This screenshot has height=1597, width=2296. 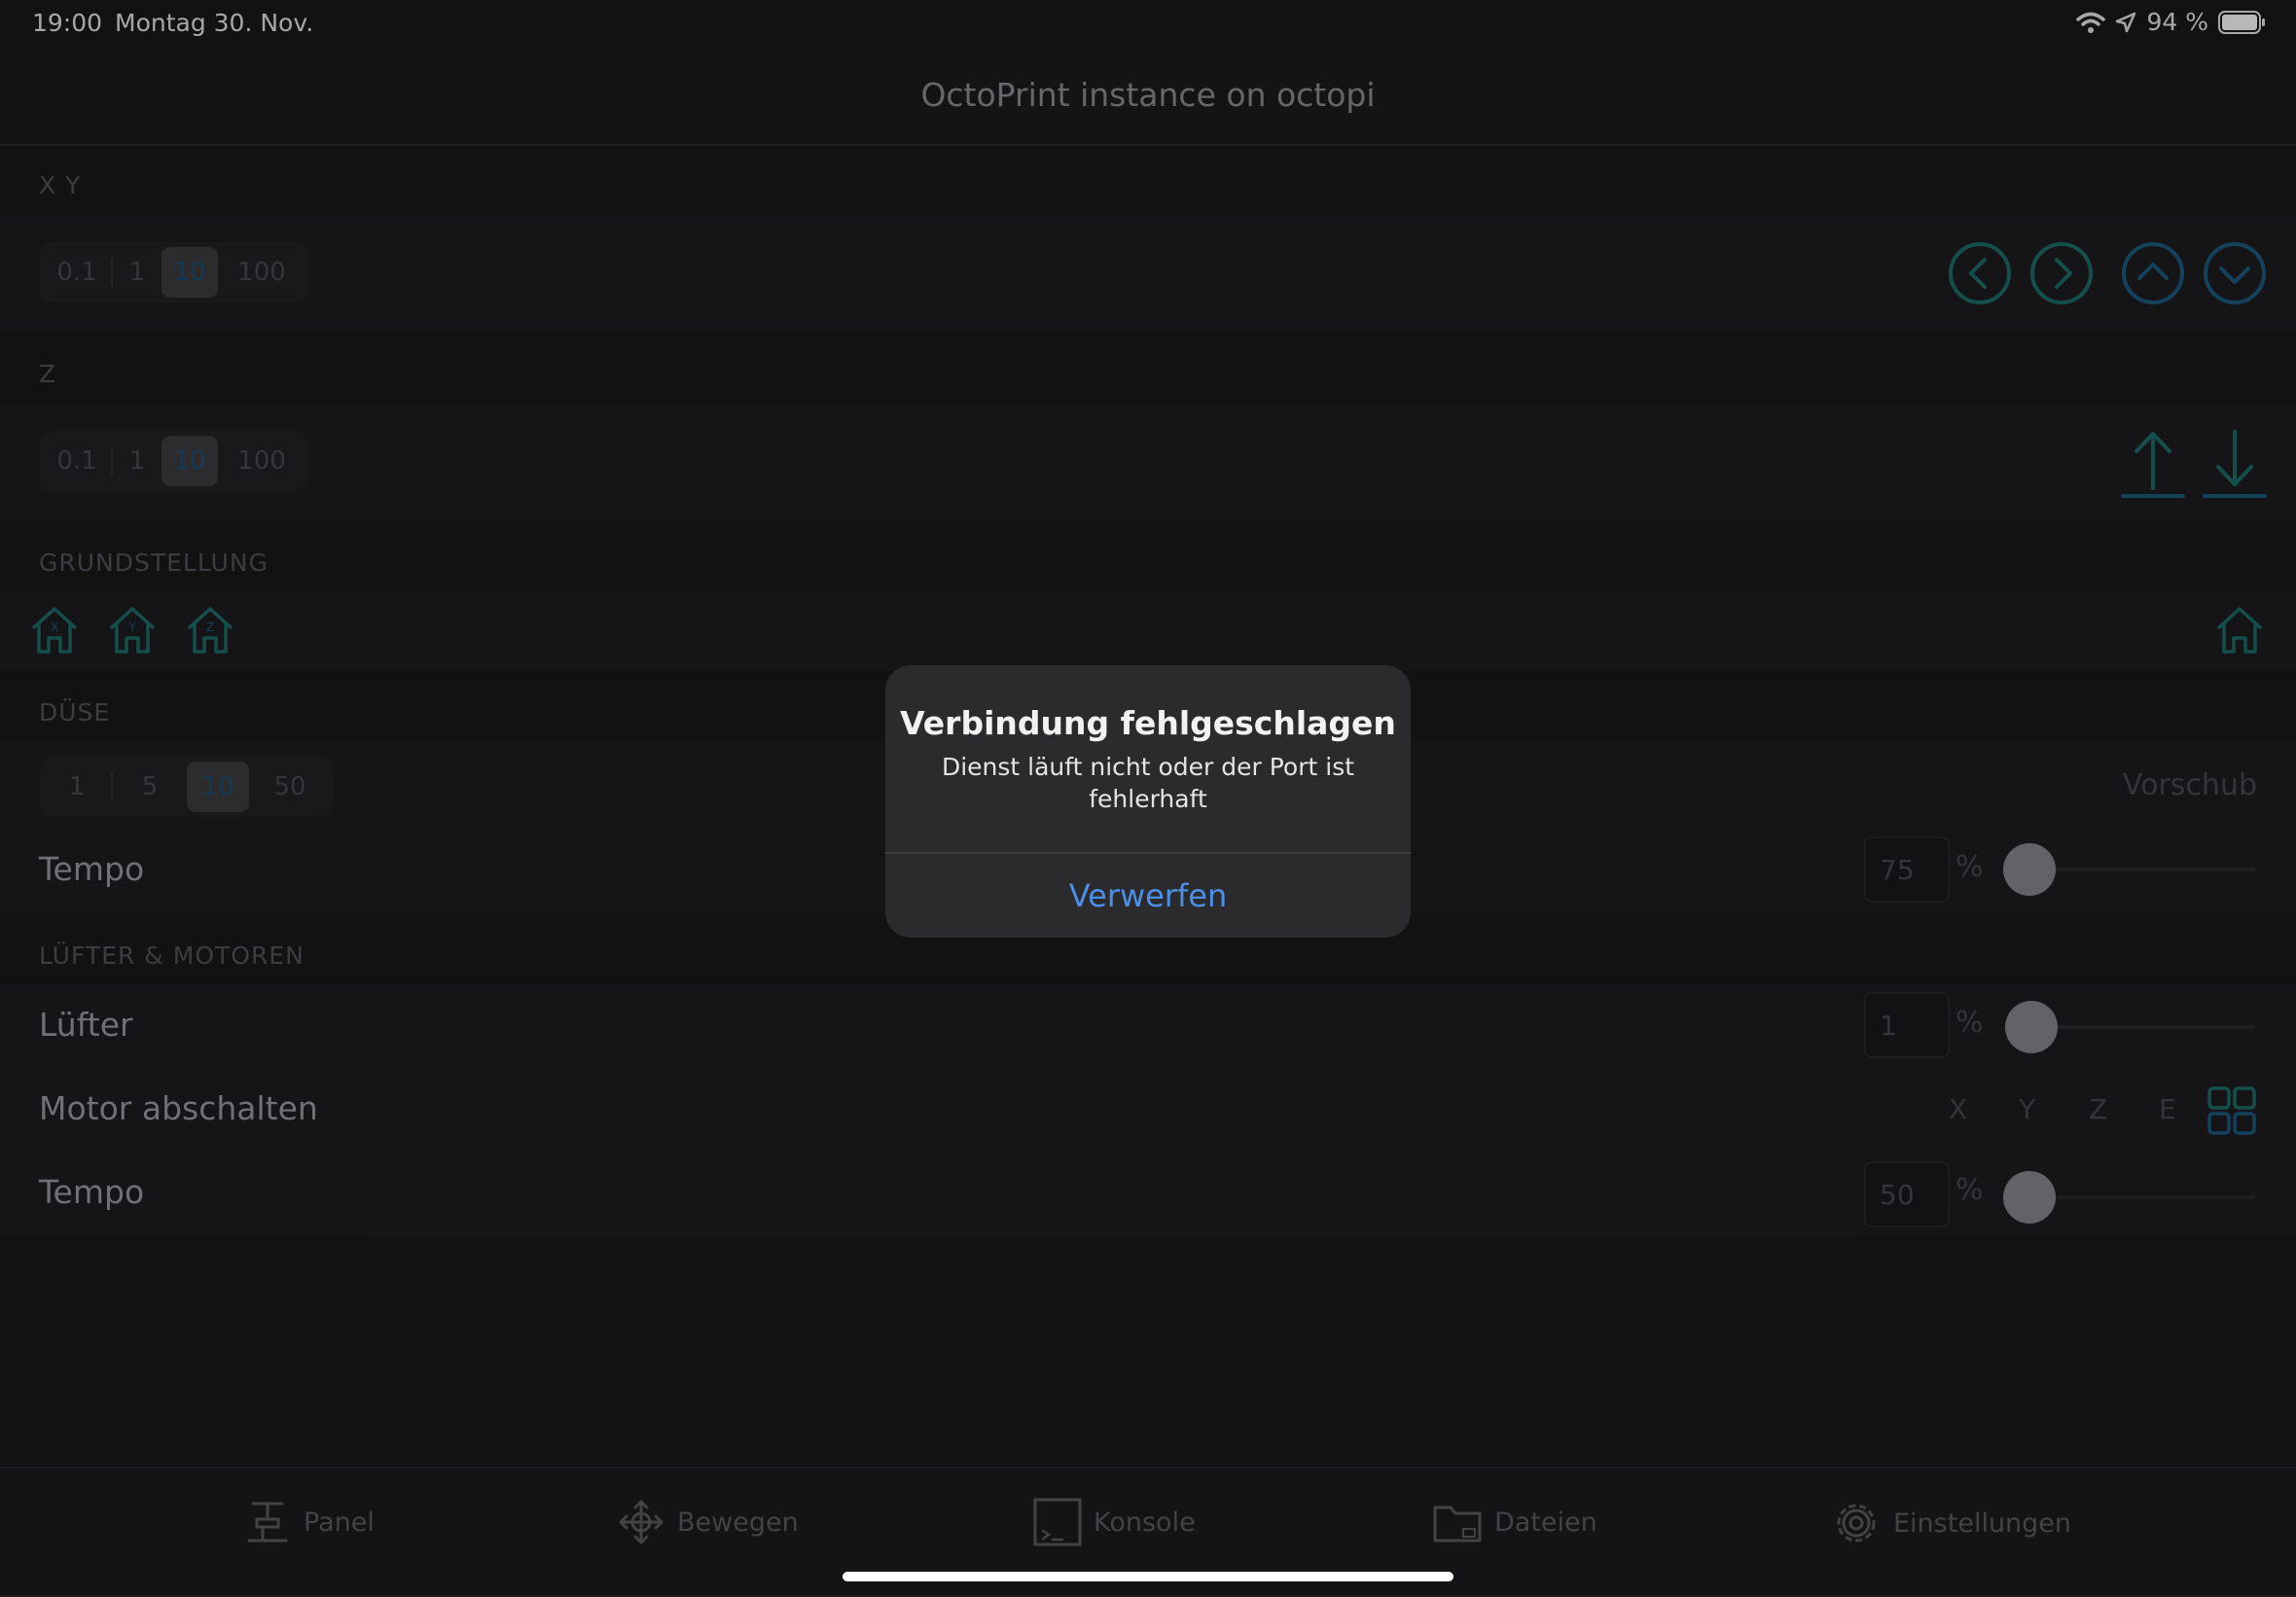 I want to click on motor-off-label: Motor abschalten, so click(x=178, y=1108).